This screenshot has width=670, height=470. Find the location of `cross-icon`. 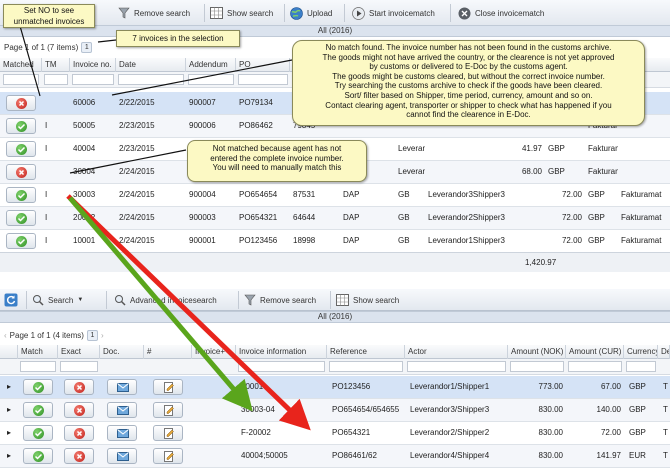

cross-icon is located at coordinates (21, 172).